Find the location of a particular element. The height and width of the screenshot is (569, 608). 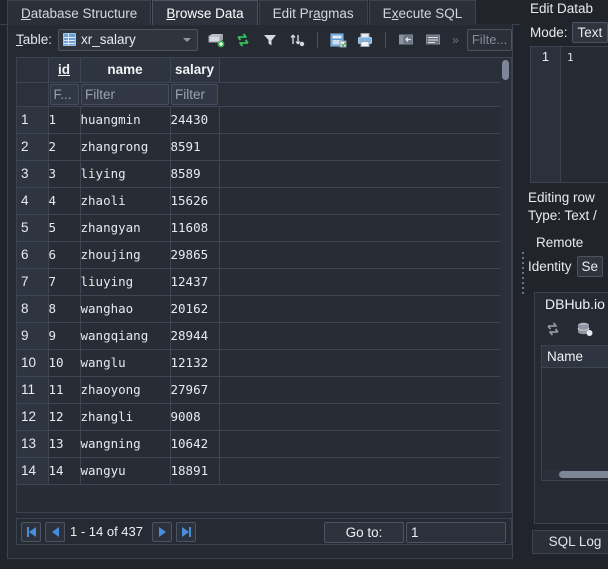

dbhub-list: Name is located at coordinates (574, 413).